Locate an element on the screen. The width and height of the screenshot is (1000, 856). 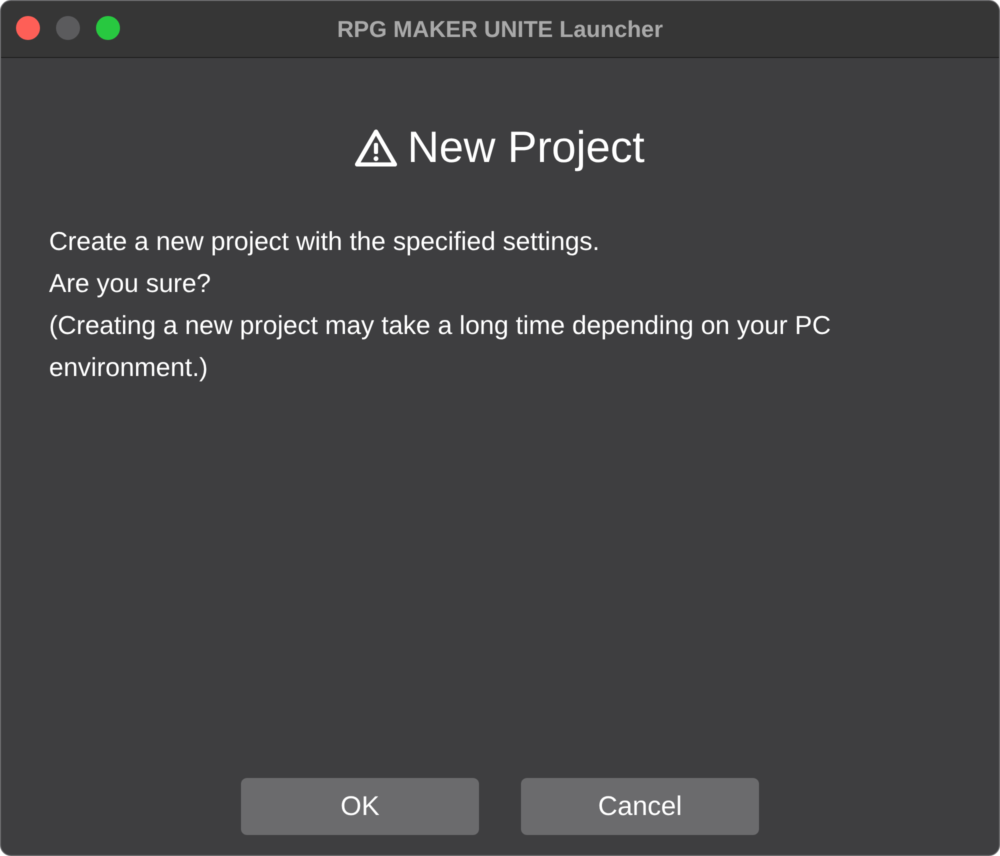
warning-icon is located at coordinates (376, 148).